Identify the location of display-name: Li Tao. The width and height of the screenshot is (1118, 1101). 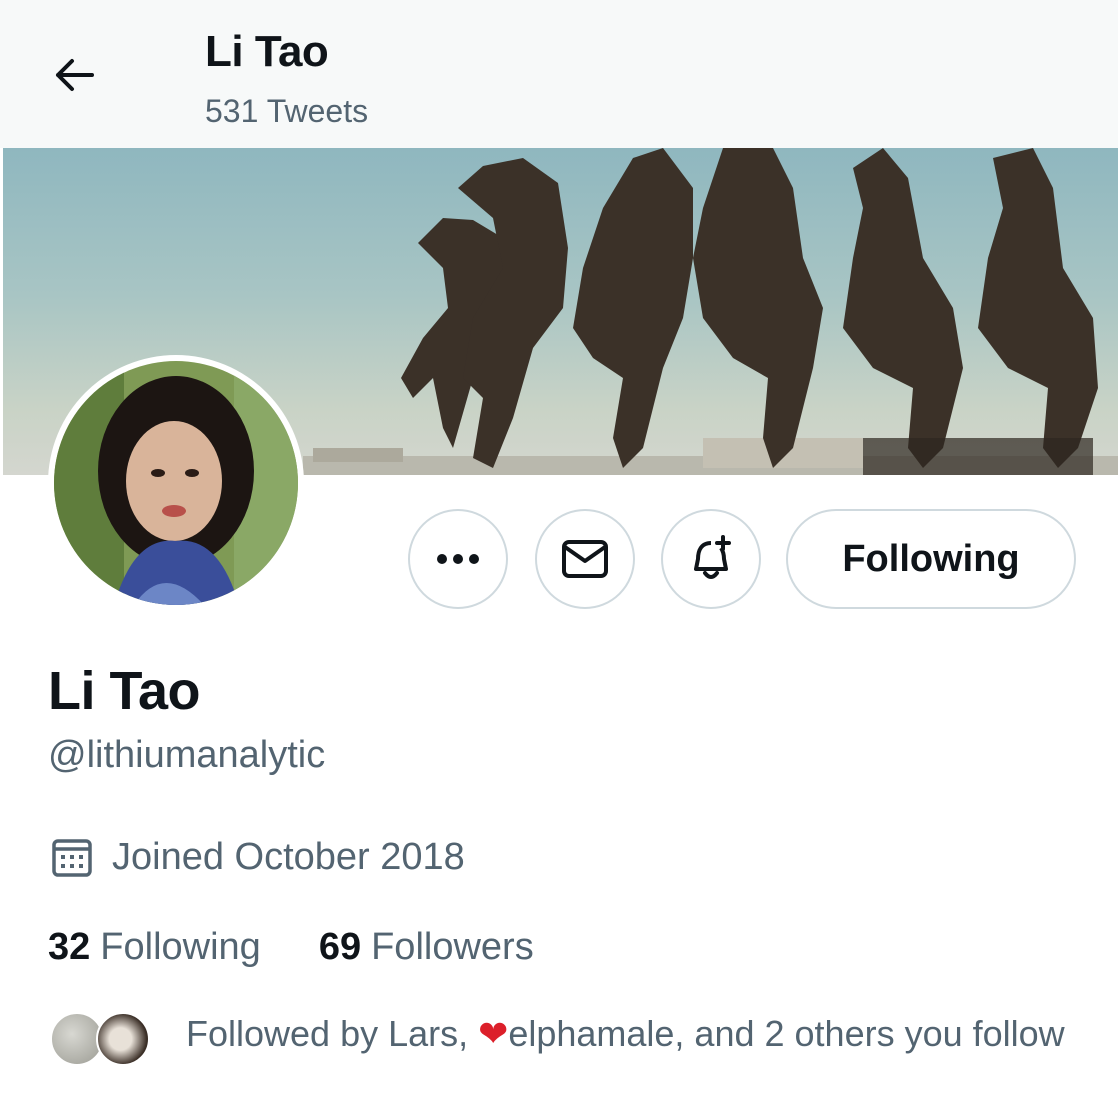
(124, 691).